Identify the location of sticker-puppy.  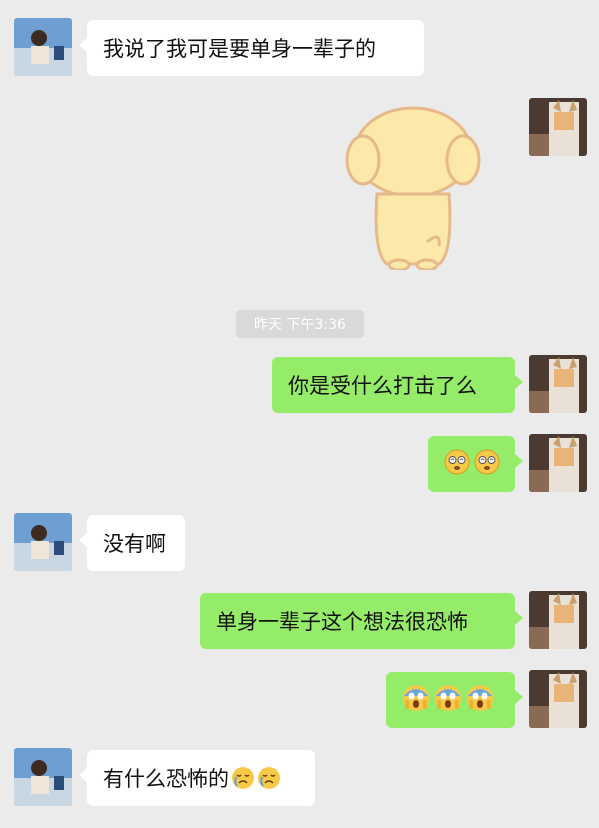
(413, 188).